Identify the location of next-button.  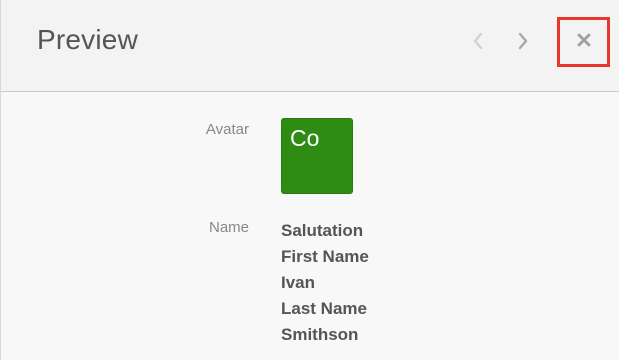
(523, 41).